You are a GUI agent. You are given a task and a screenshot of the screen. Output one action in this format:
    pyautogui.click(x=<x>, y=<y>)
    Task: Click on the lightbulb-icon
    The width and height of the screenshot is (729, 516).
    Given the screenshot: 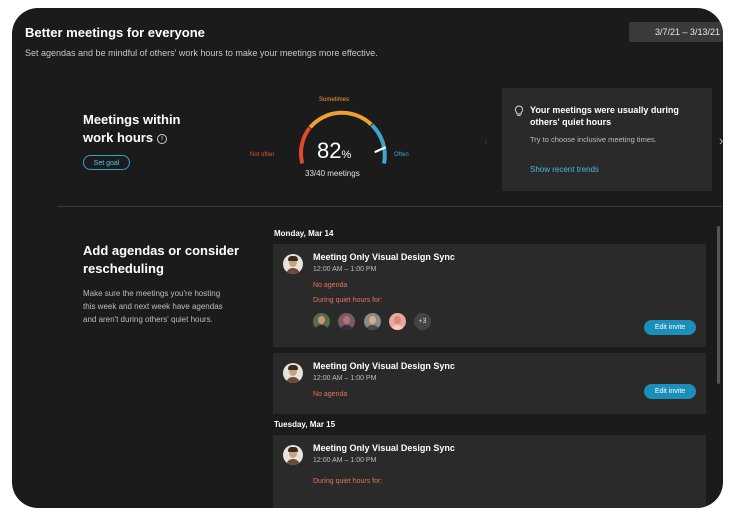 What is the action you would take?
    pyautogui.click(x=519, y=111)
    